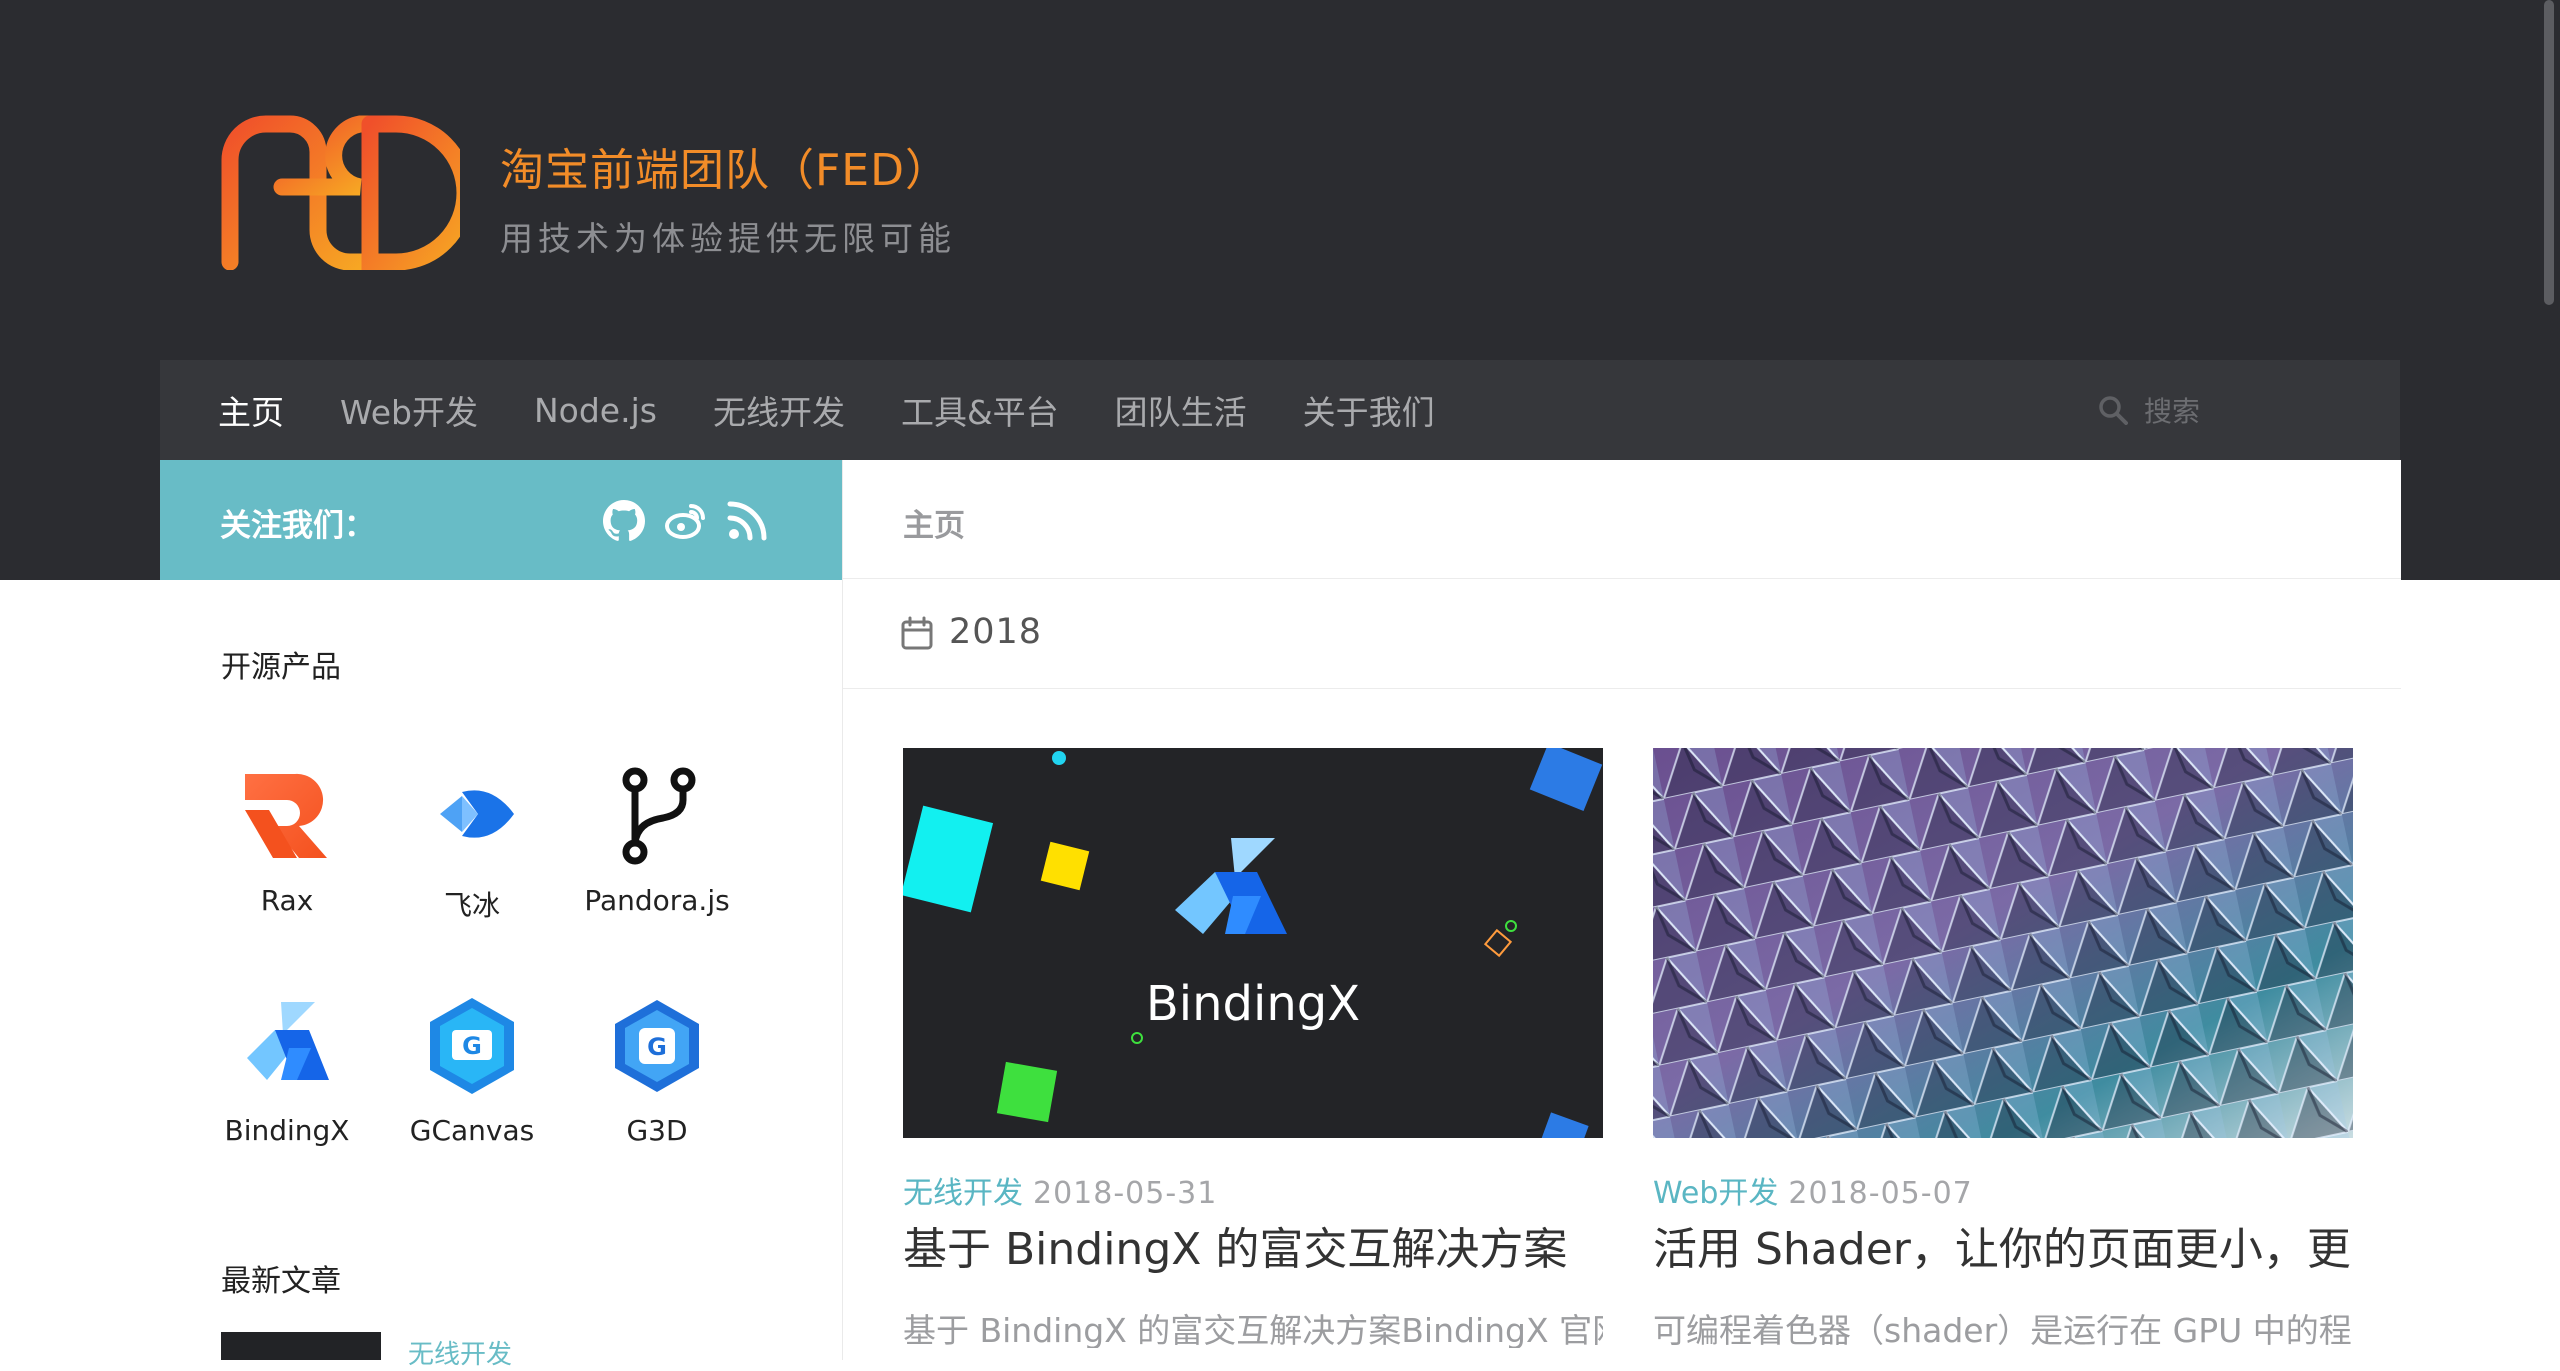  I want to click on product-label: 飞冰, so click(471, 905).